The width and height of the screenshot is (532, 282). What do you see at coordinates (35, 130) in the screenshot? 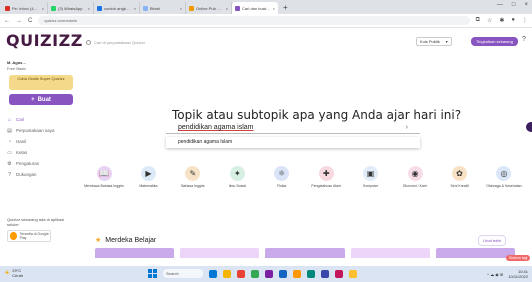
I see `sidebar-item-label: Perpustakaan saya` at bounding box center [35, 130].